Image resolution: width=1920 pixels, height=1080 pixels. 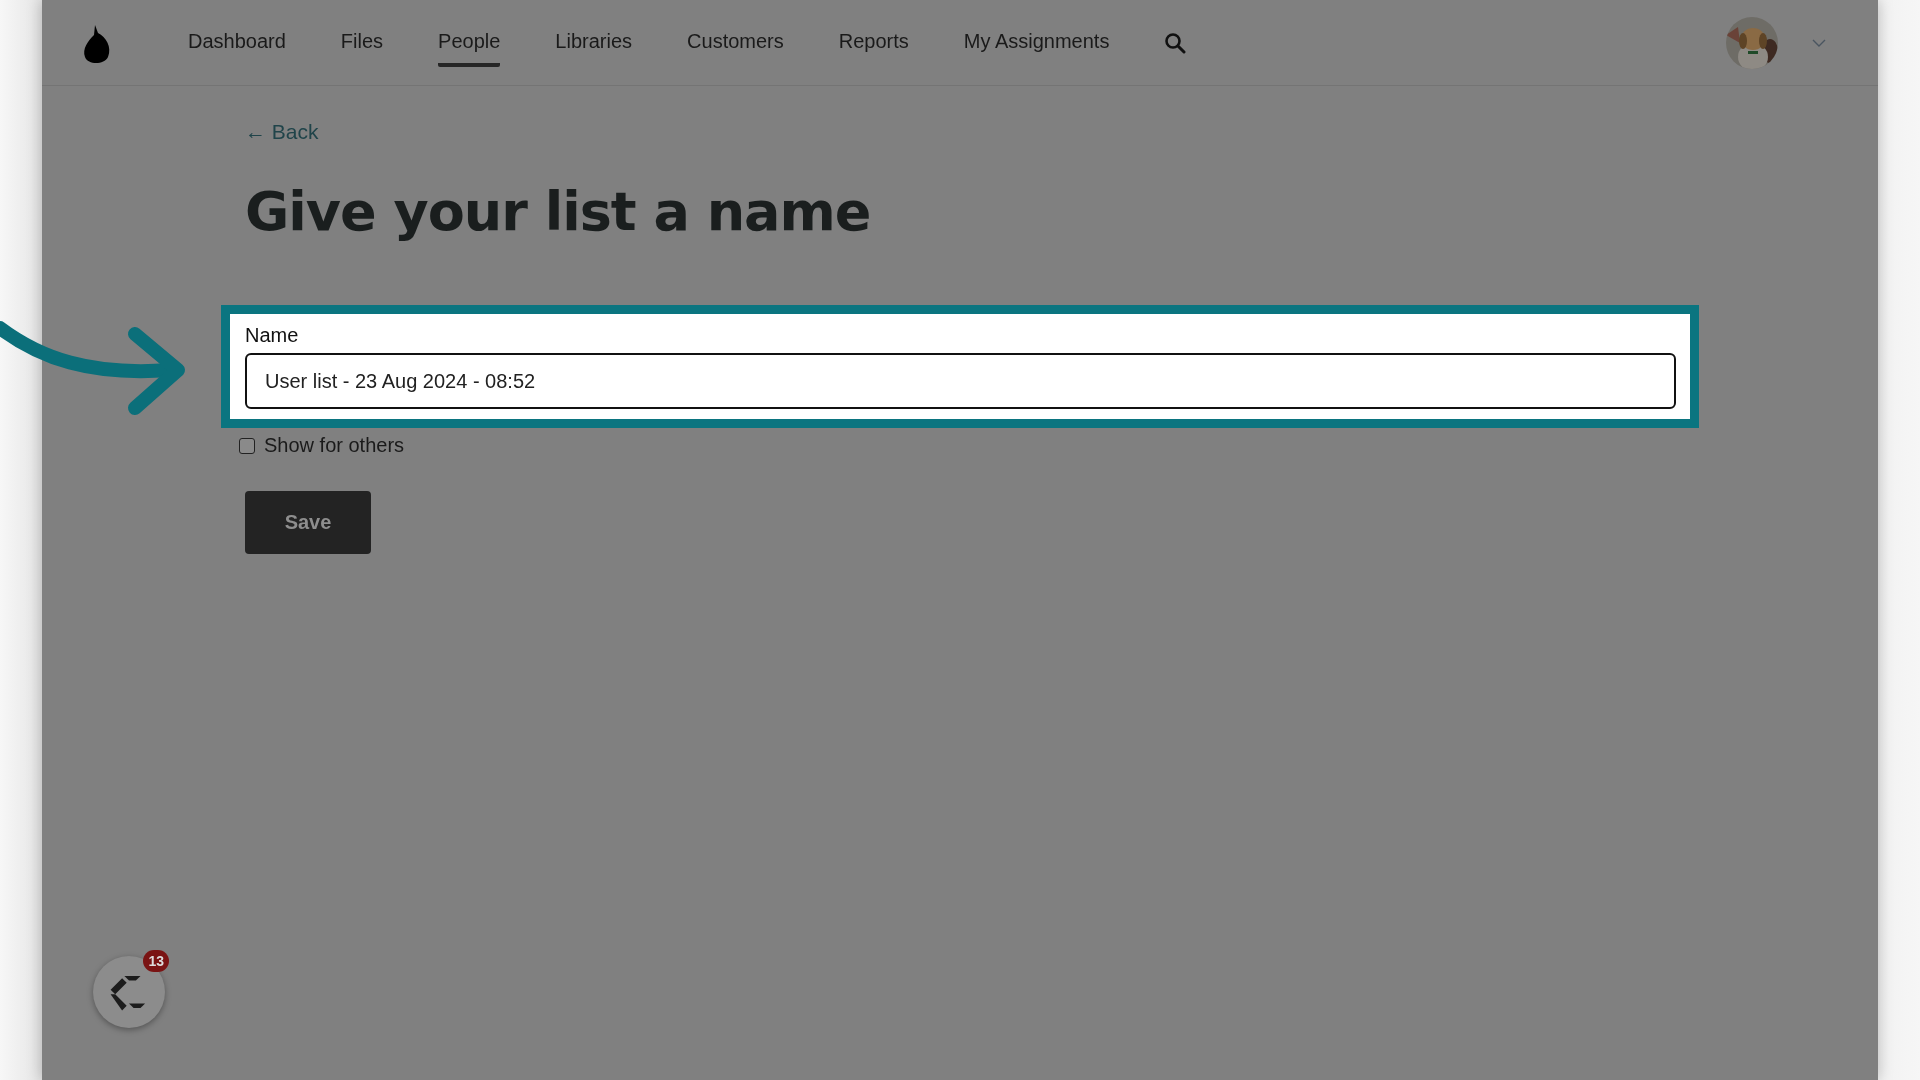 I want to click on nav-tab: People, so click(x=469, y=42).